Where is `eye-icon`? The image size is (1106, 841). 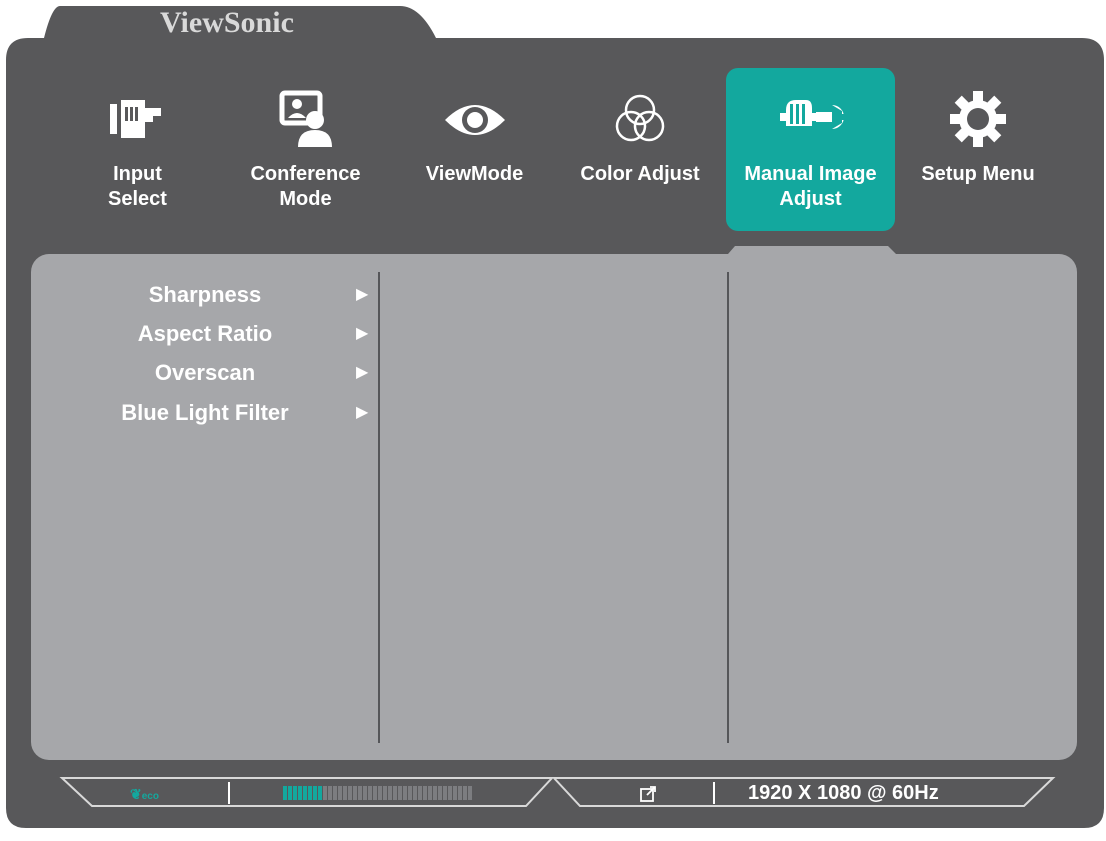 eye-icon is located at coordinates (474, 120).